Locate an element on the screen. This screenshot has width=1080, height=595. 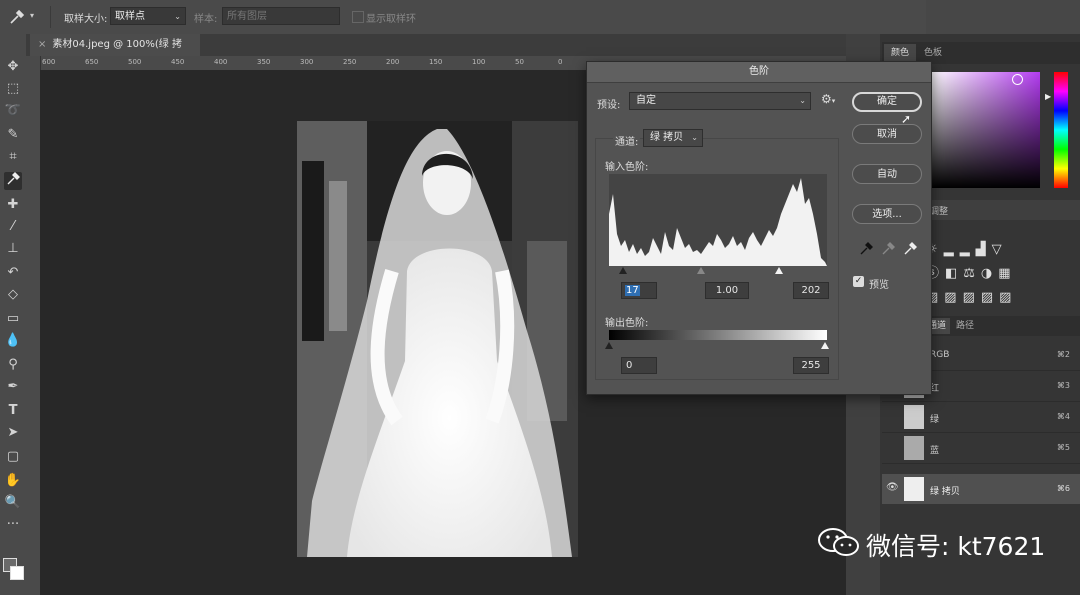
more-tools-icon: ··· is located at coordinates (13, 525).